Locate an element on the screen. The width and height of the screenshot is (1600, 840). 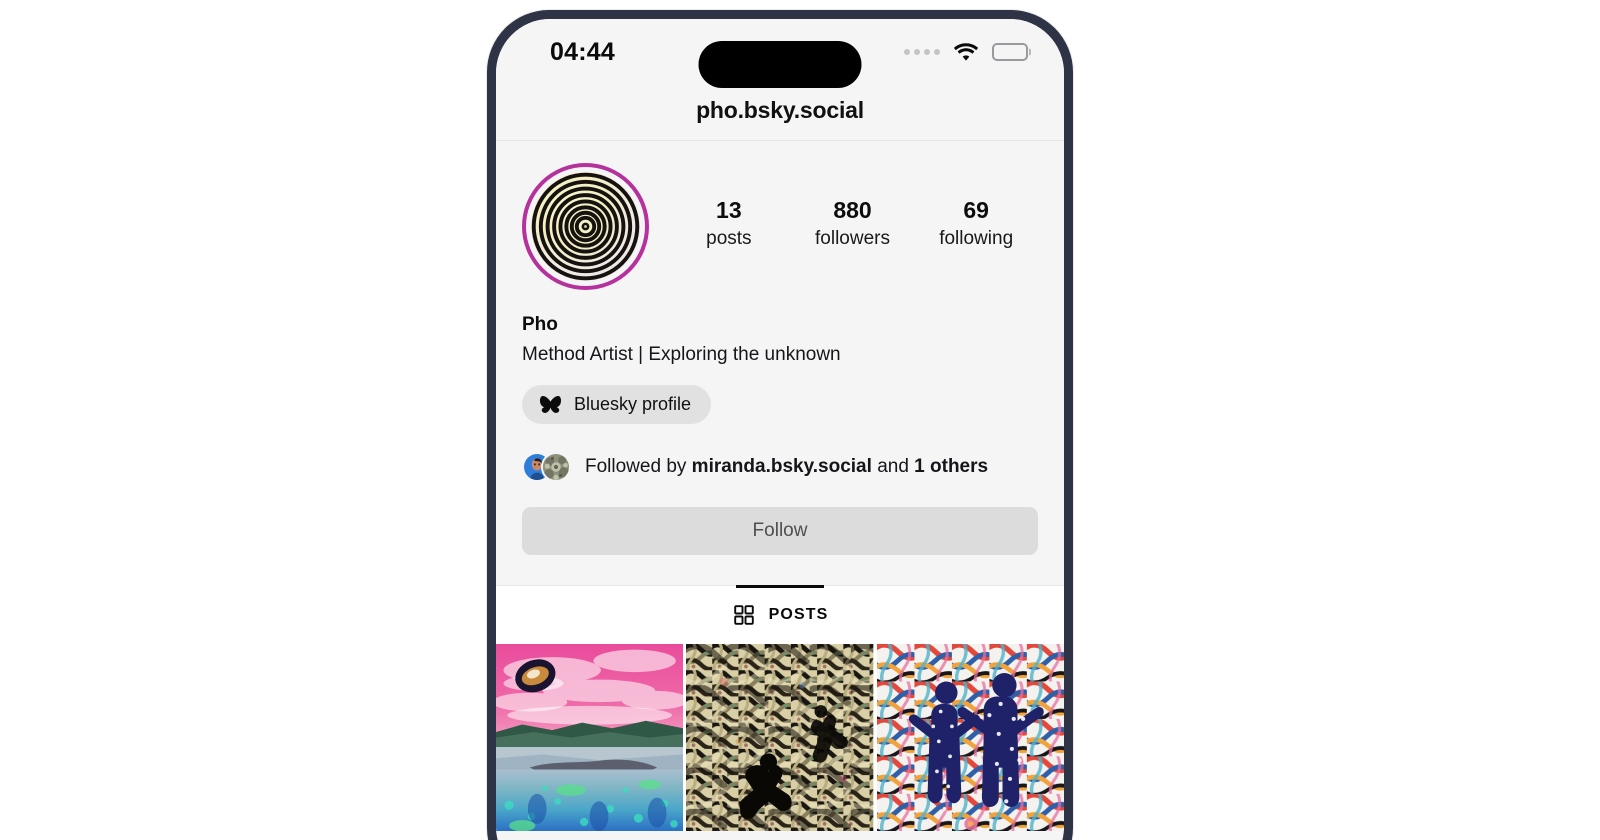
stat-posts-label: posts is located at coordinates (729, 238).